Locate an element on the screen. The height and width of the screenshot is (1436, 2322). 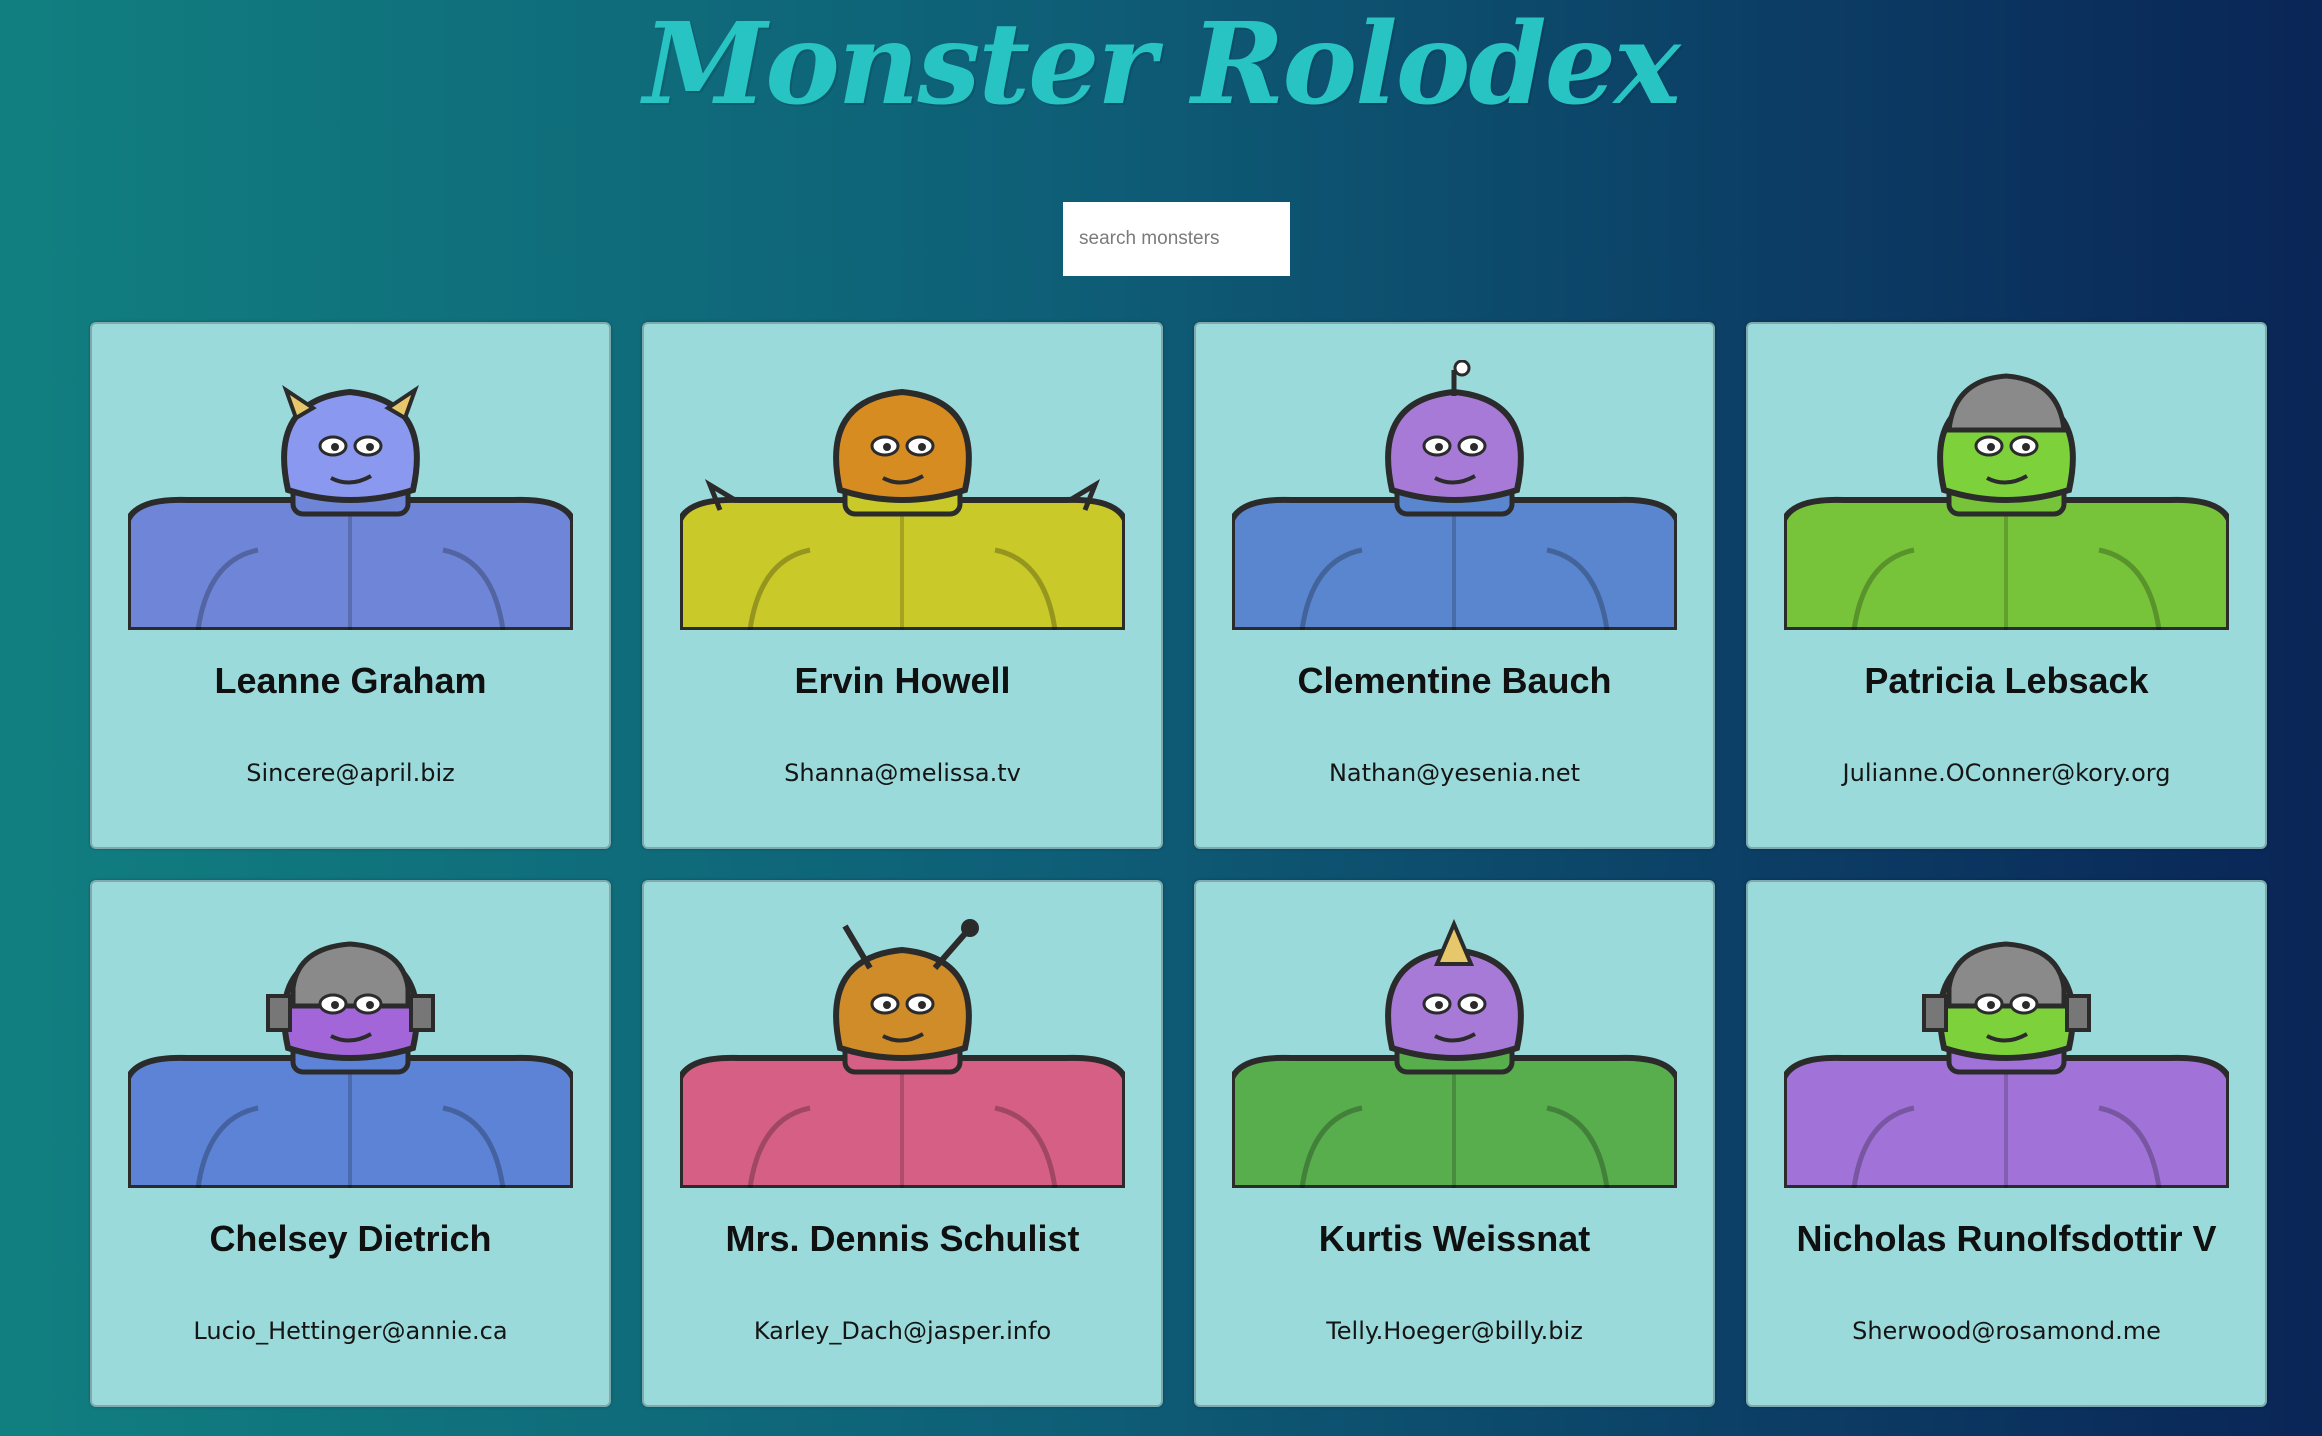
monster-card: Ervin Howell Shanna@melissa.tv is located at coordinates (902, 585).